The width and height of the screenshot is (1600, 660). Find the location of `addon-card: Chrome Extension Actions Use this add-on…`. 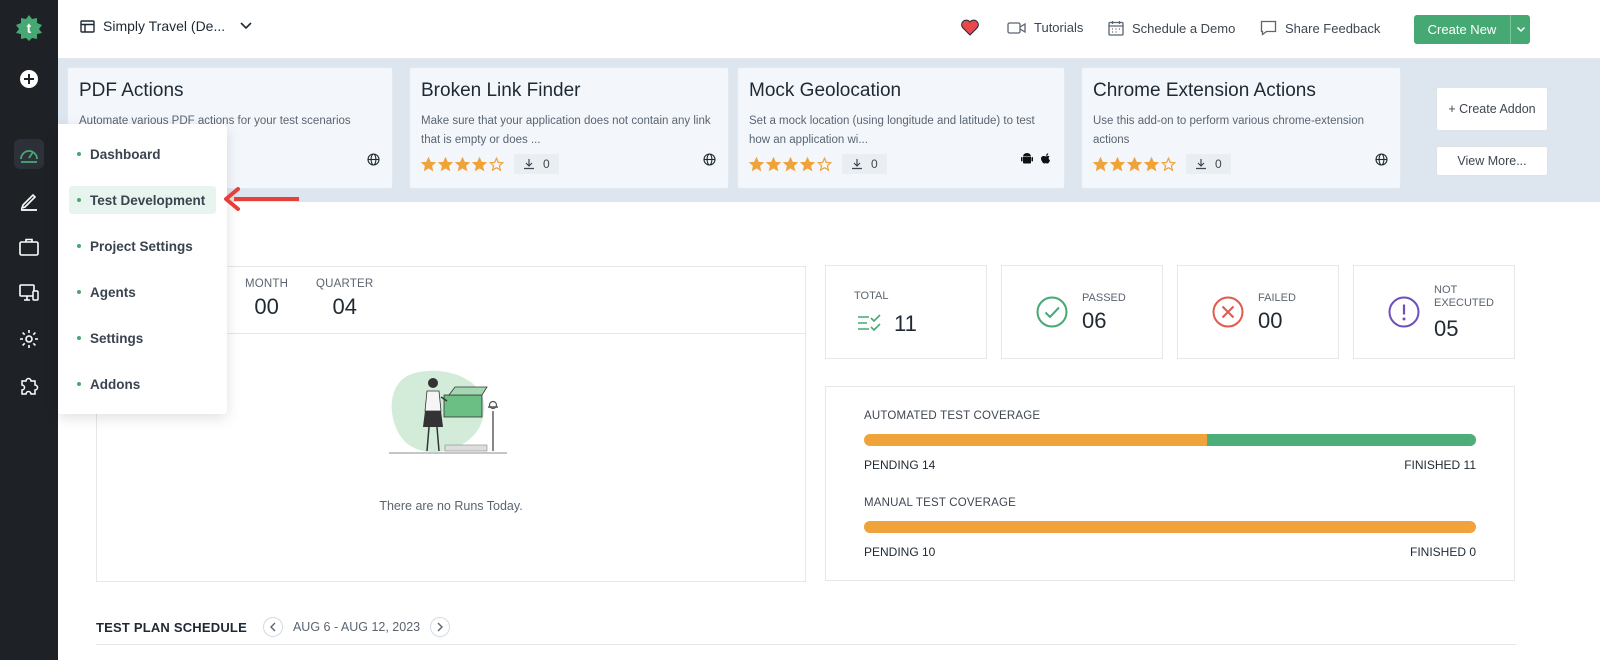

addon-card: Chrome Extension Actions Use this add-on… is located at coordinates (1241, 128).